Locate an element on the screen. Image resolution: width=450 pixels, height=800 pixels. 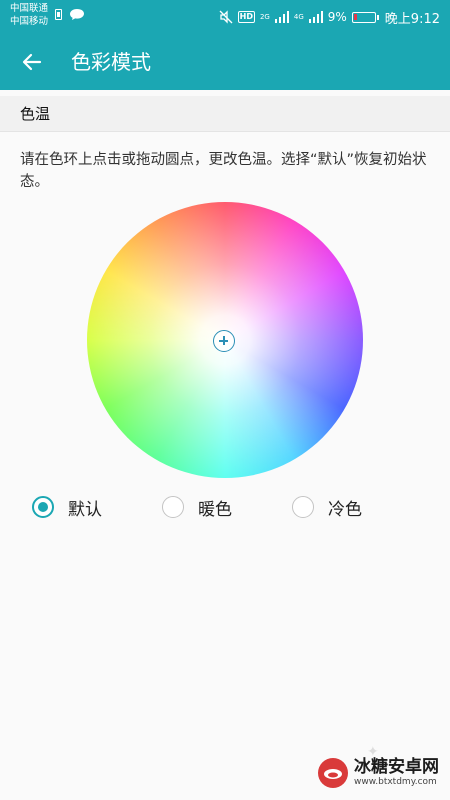
mute-icon is located at coordinates (226, 17).